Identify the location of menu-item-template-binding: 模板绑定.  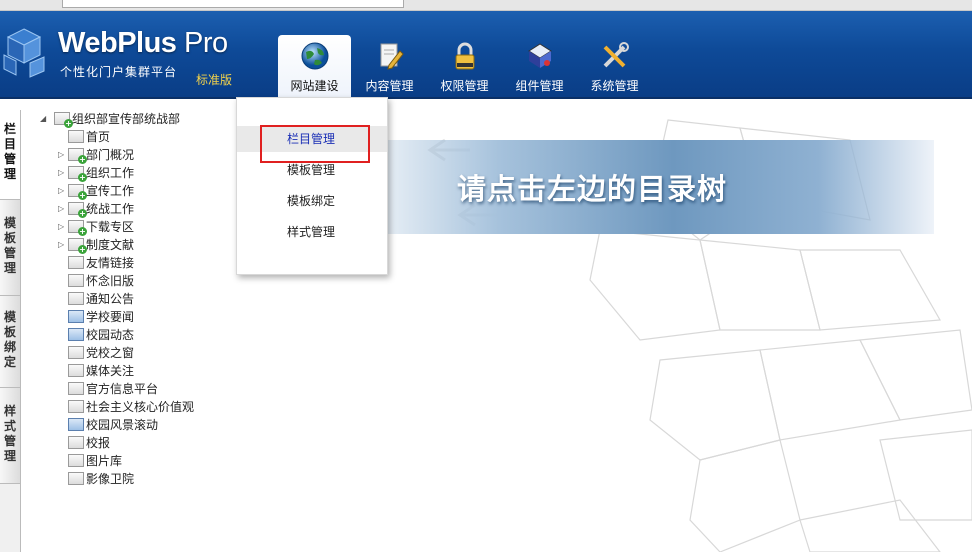
(312, 201).